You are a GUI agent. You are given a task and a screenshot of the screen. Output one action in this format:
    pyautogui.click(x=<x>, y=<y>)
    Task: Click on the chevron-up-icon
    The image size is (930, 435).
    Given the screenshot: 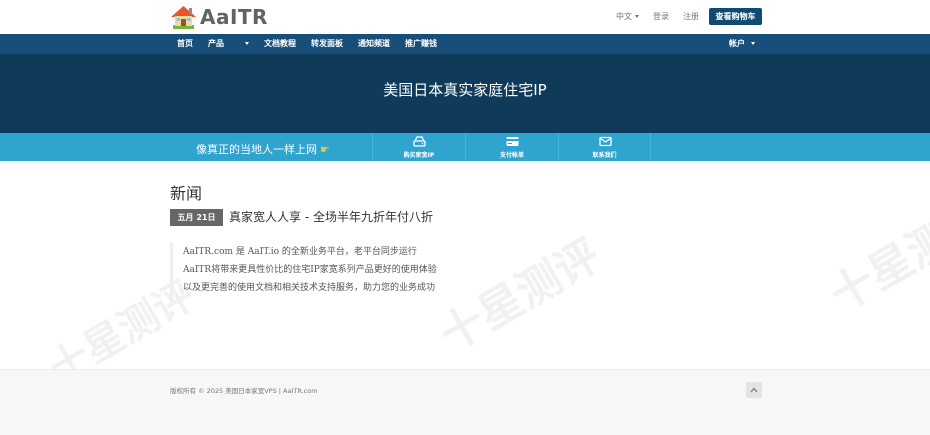 What is the action you would take?
    pyautogui.click(x=754, y=390)
    